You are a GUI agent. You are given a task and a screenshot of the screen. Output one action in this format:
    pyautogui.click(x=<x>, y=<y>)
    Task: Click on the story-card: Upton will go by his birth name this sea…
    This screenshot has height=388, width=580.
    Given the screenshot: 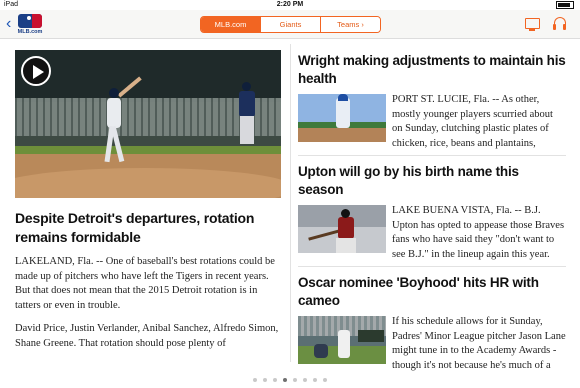 What is the action you would take?
    pyautogui.click(x=432, y=212)
    